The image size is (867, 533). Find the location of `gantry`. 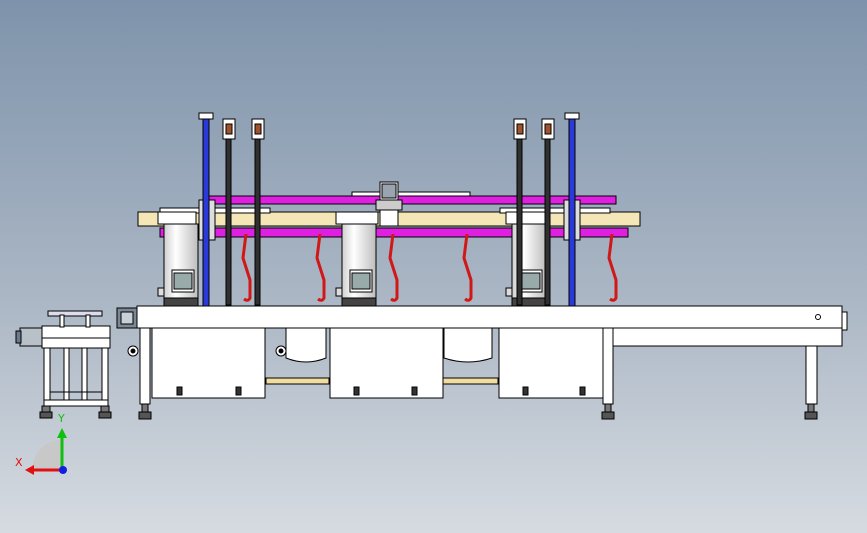

gantry is located at coordinates (389, 211).